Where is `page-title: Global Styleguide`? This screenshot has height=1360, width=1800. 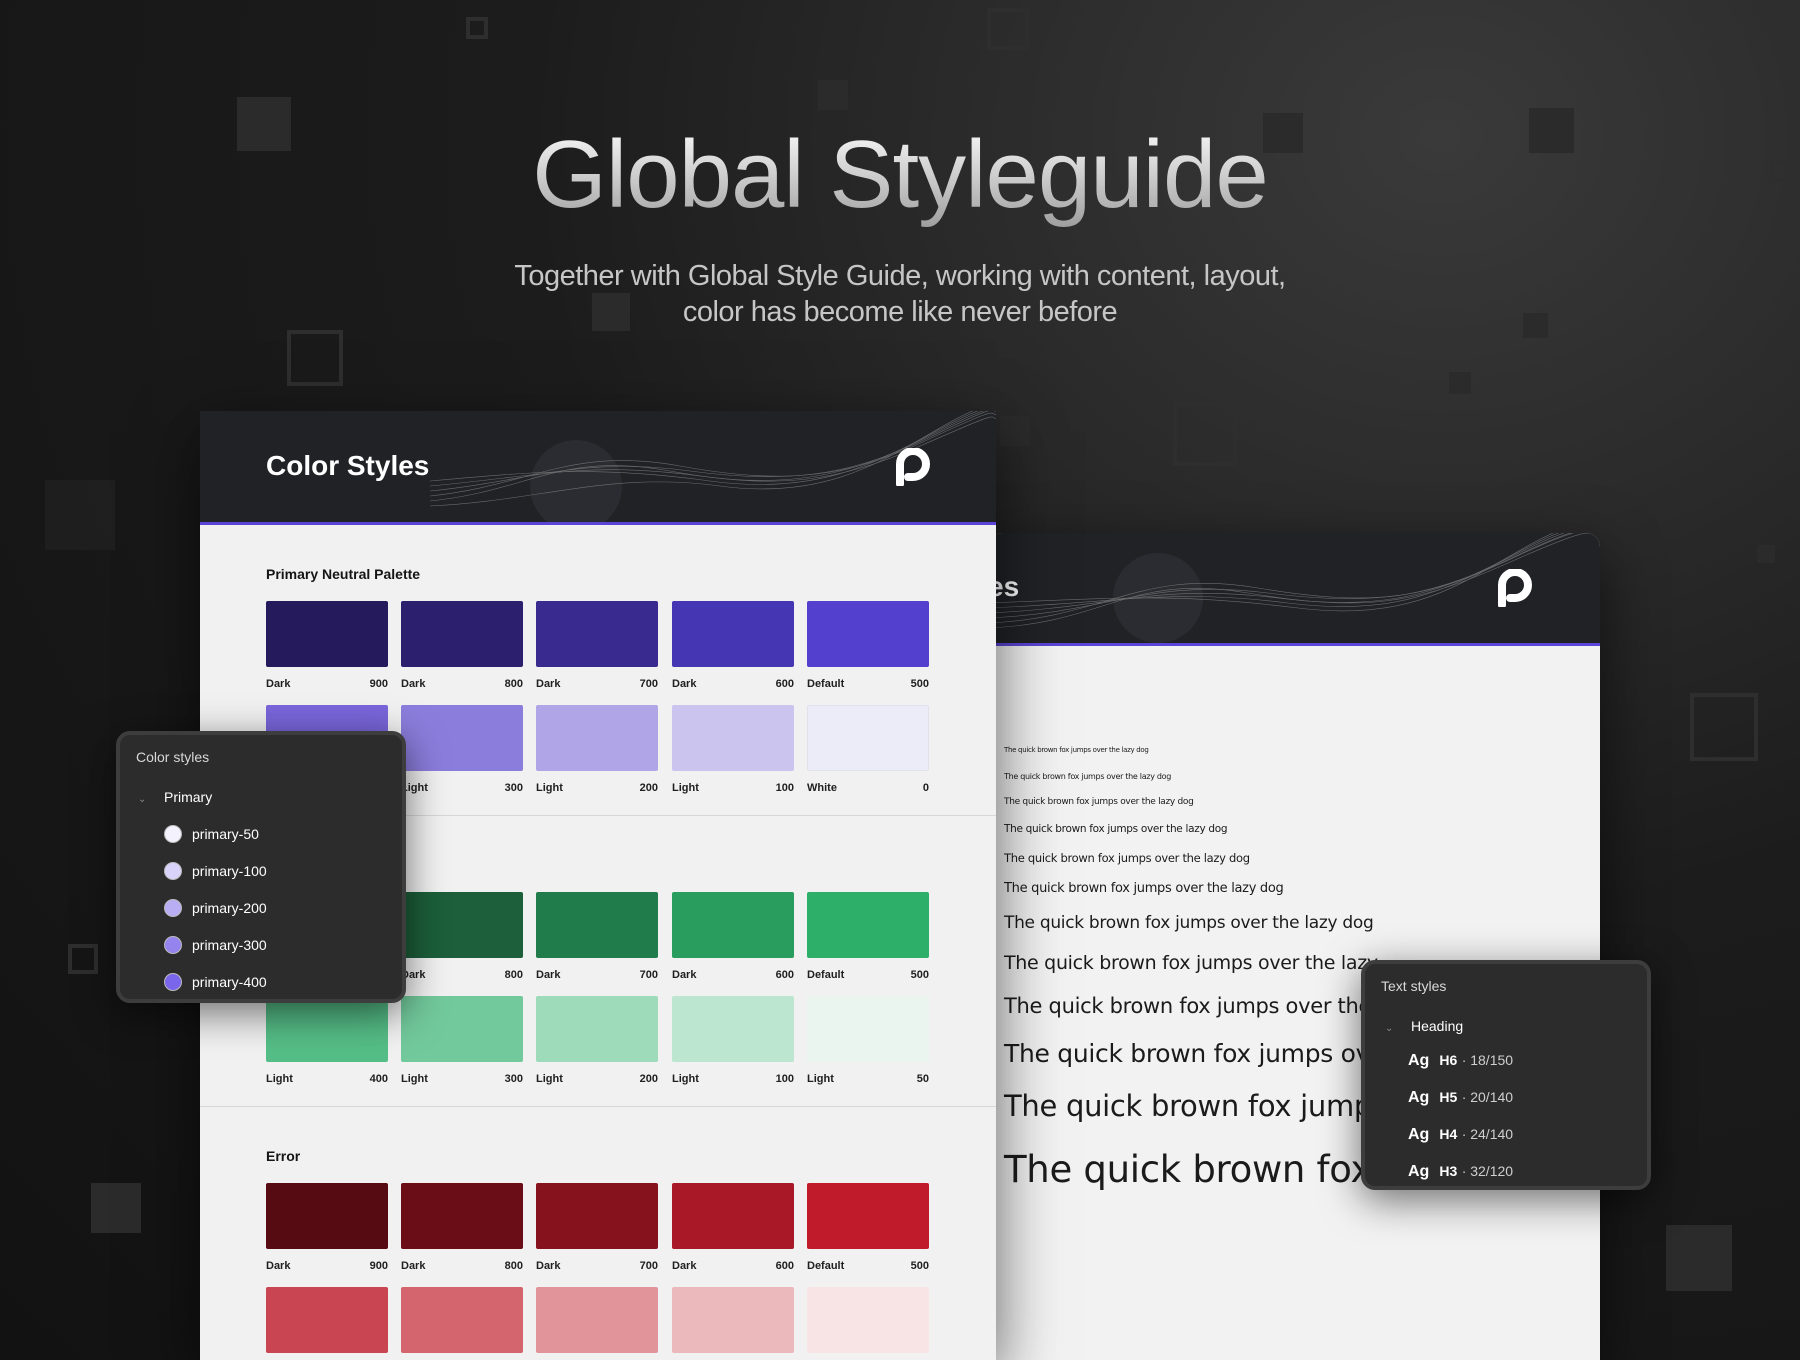 page-title: Global Styleguide is located at coordinates (900, 175).